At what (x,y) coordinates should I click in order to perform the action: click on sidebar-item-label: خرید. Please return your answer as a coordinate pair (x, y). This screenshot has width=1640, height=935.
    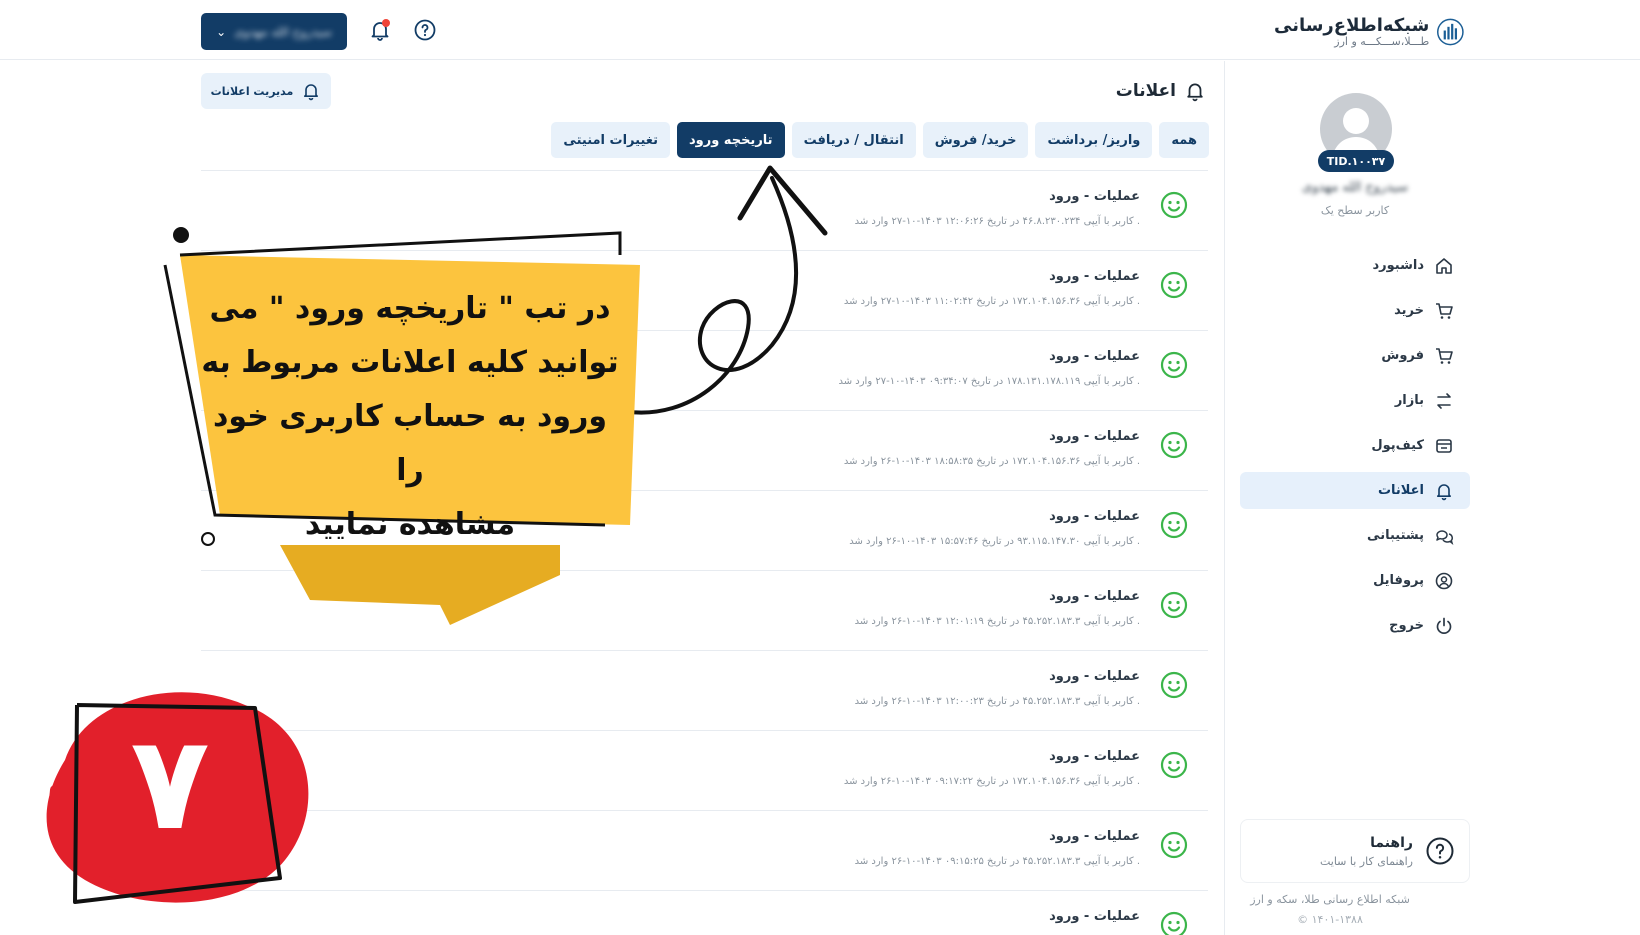
    Looking at the image, I should click on (1409, 310).